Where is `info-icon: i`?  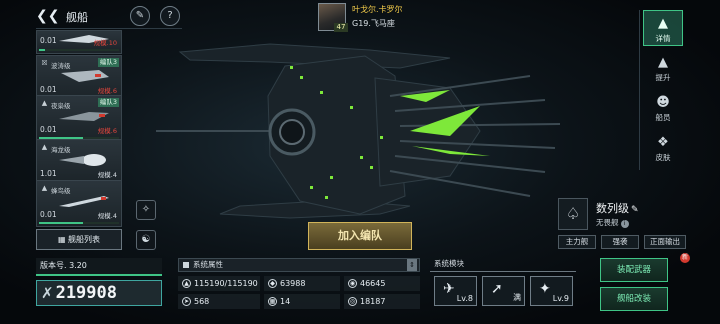
info-icon: i is located at coordinates (624, 224).